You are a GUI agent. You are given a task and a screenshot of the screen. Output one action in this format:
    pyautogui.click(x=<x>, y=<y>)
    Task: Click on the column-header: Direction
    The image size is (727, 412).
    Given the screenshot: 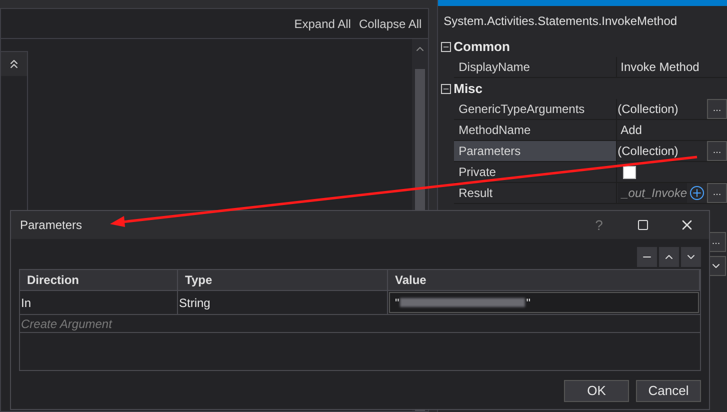 What is the action you would take?
    pyautogui.click(x=99, y=280)
    